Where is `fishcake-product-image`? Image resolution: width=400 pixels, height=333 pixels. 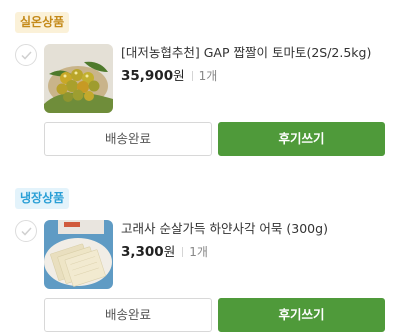 fishcake-product-image is located at coordinates (78, 254).